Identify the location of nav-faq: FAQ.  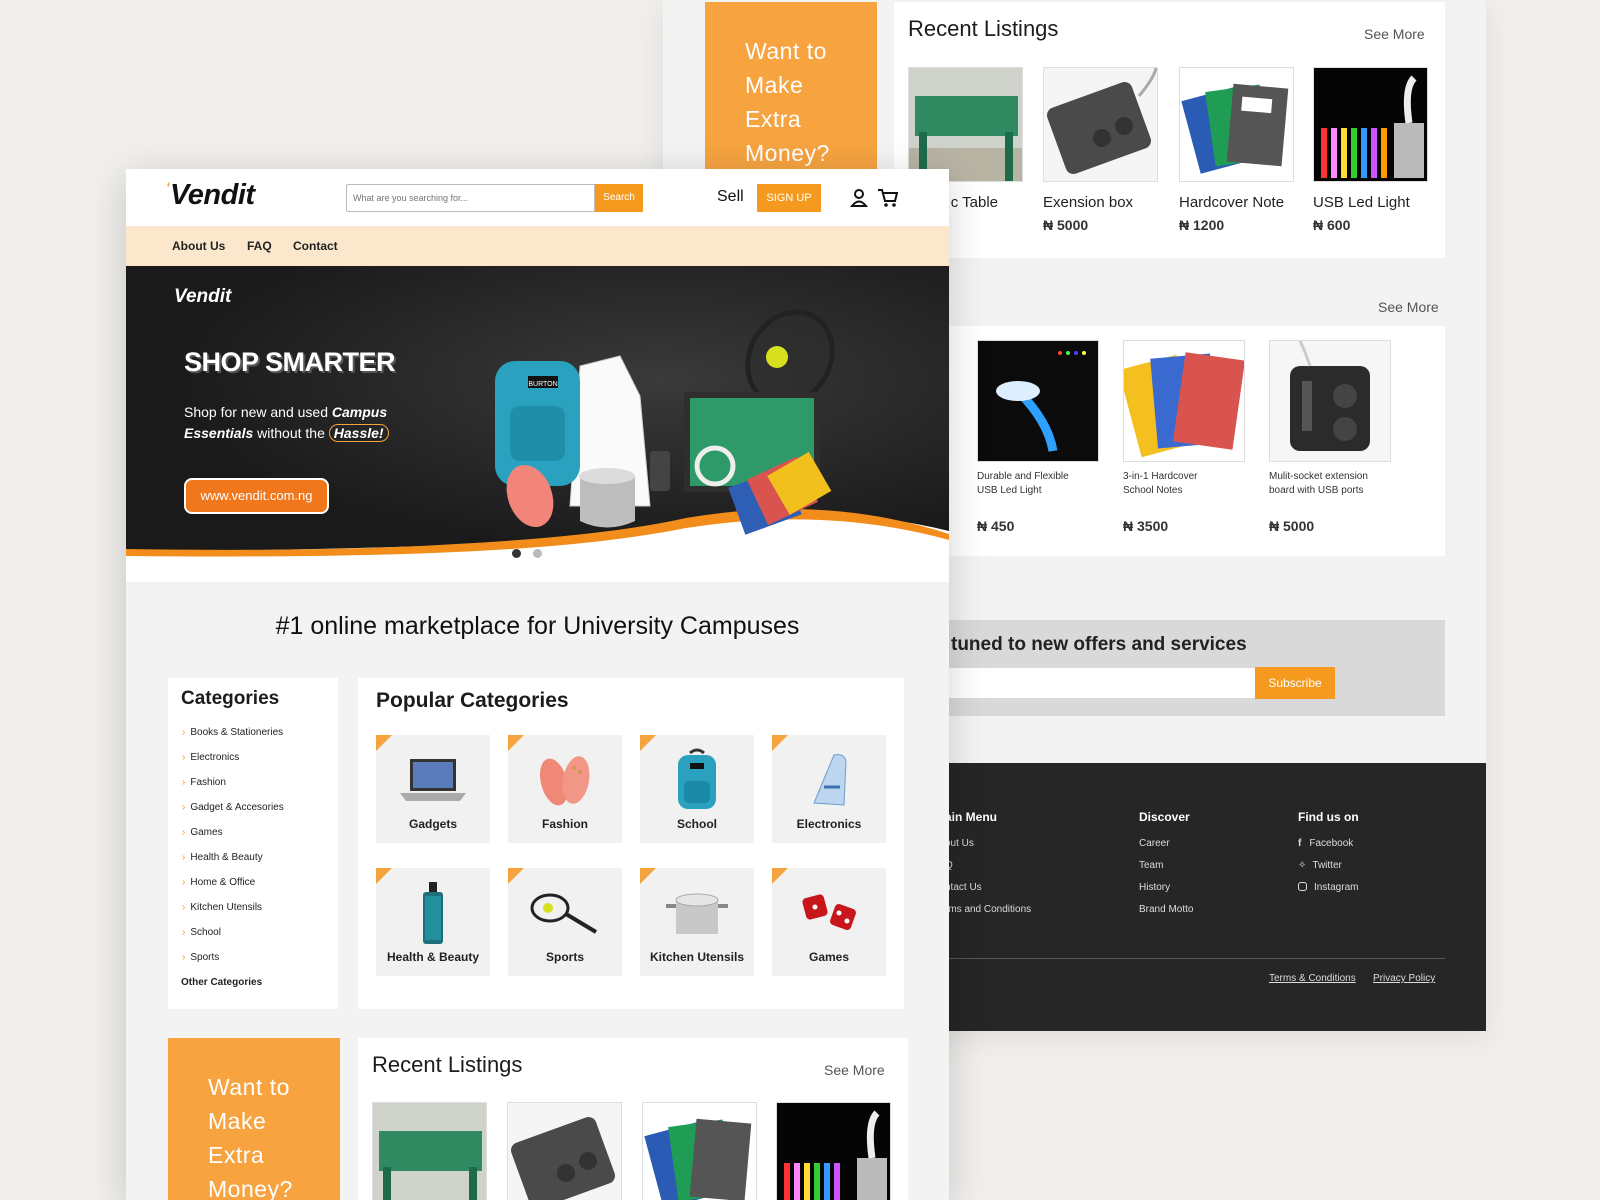
(259, 246).